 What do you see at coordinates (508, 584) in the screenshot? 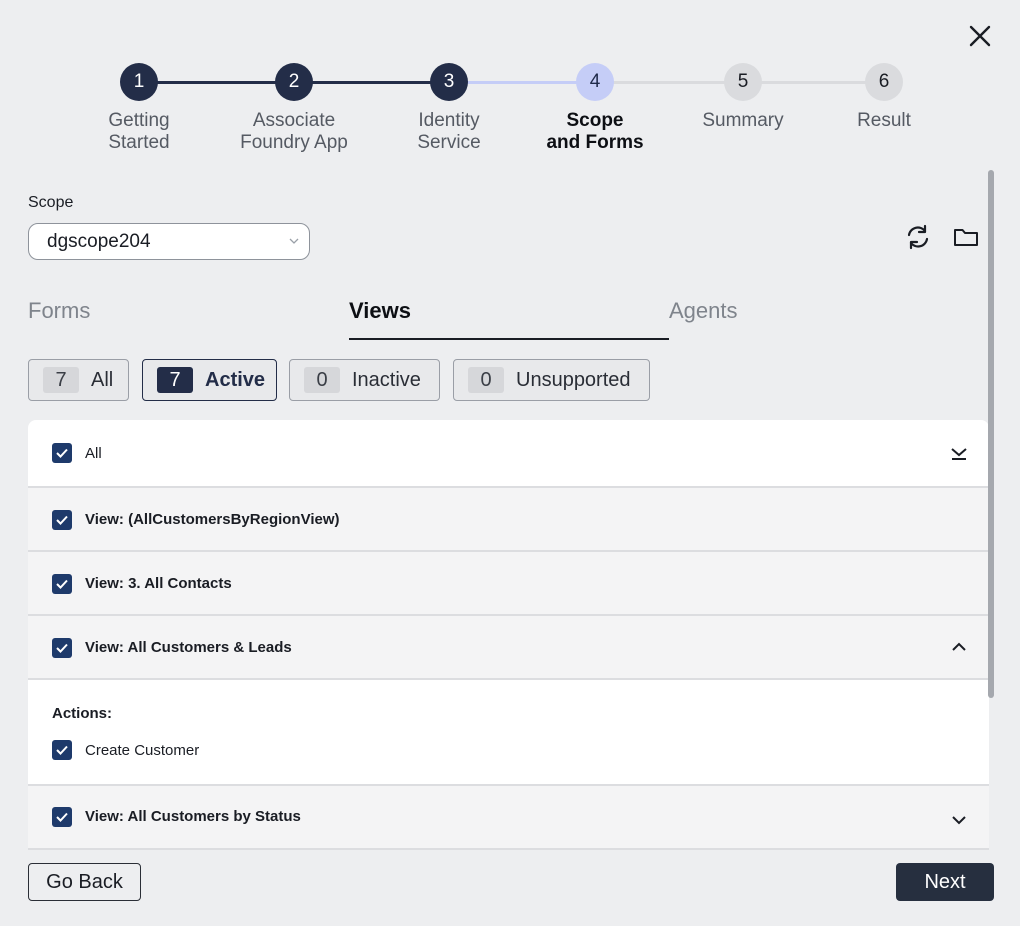
I see `list-item: View: 3. All Contacts` at bounding box center [508, 584].